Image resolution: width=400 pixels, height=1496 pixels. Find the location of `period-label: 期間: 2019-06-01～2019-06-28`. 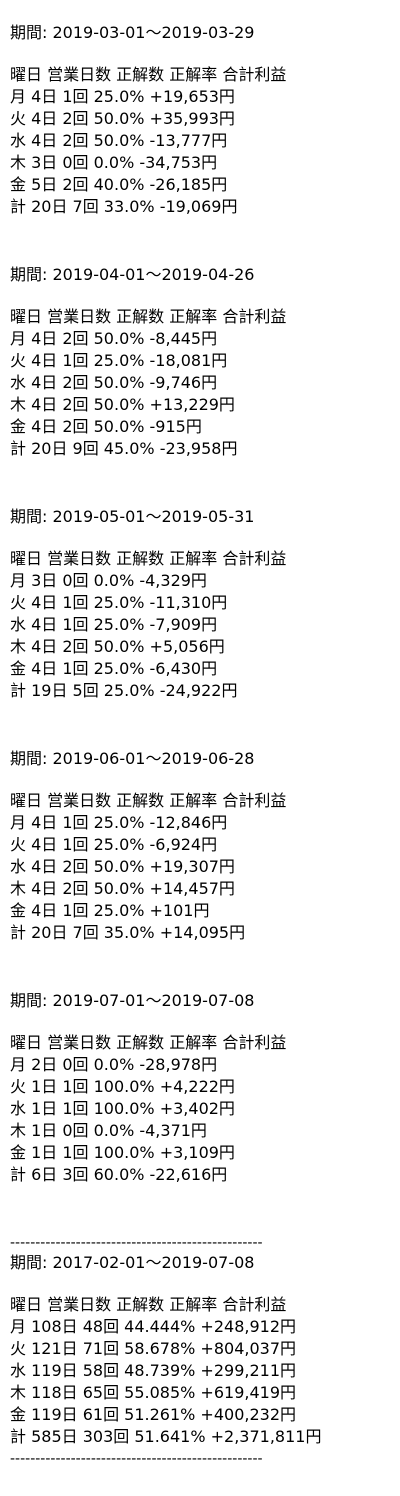

period-label: 期間: 2019-06-01～2019-06-28 is located at coordinates (132, 758).